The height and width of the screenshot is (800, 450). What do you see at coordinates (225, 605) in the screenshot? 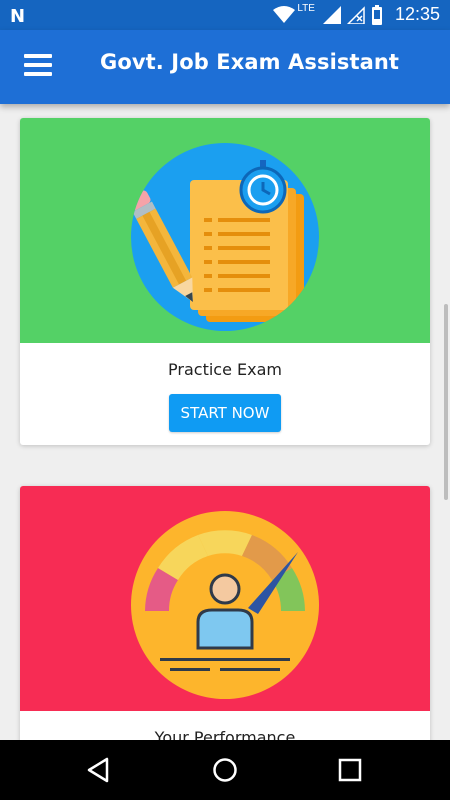
I see `performance-gauge-person-icon` at bounding box center [225, 605].